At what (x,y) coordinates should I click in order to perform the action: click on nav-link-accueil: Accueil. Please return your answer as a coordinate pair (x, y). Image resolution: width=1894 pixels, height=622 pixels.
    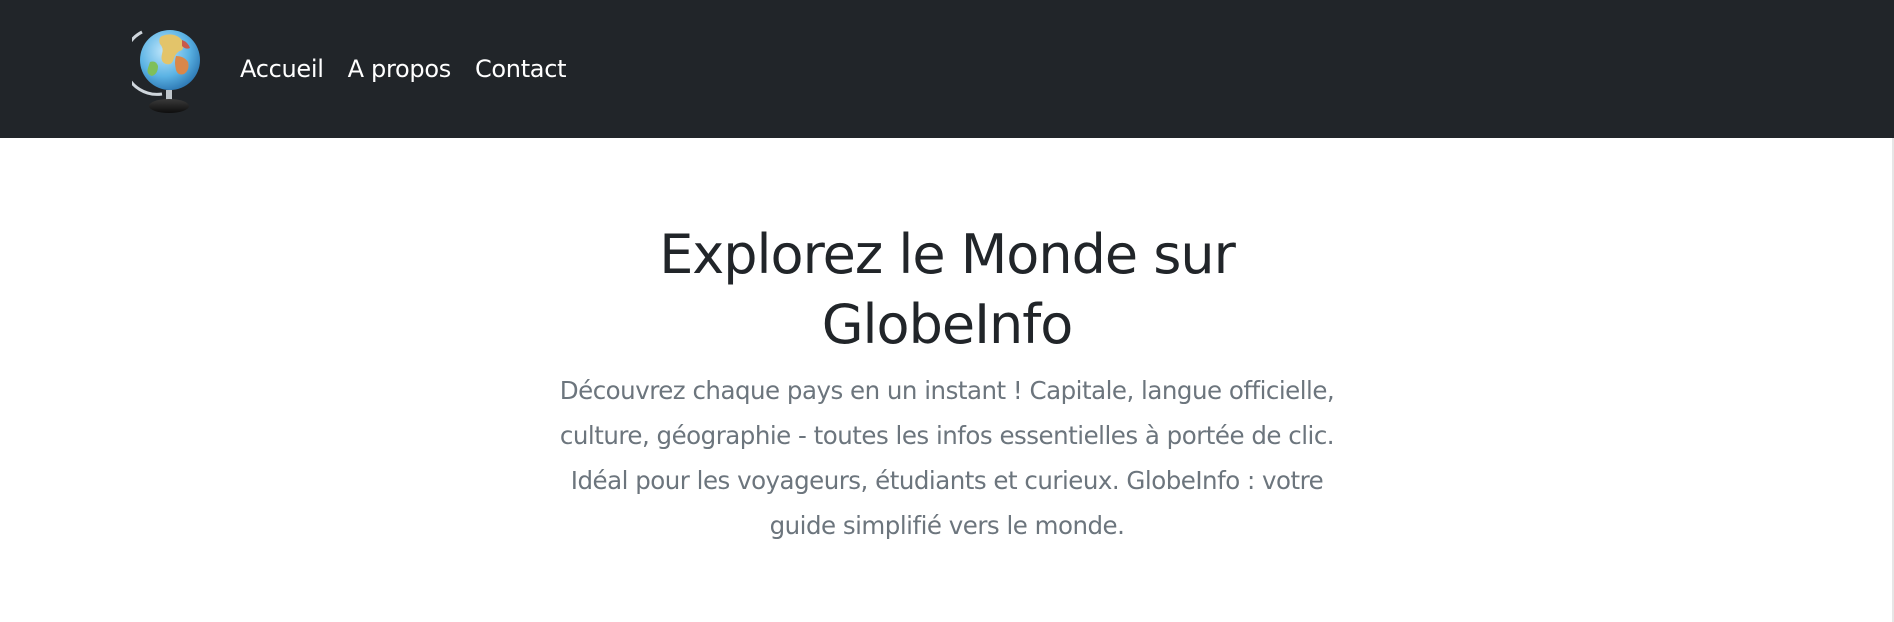
    Looking at the image, I should click on (282, 69).